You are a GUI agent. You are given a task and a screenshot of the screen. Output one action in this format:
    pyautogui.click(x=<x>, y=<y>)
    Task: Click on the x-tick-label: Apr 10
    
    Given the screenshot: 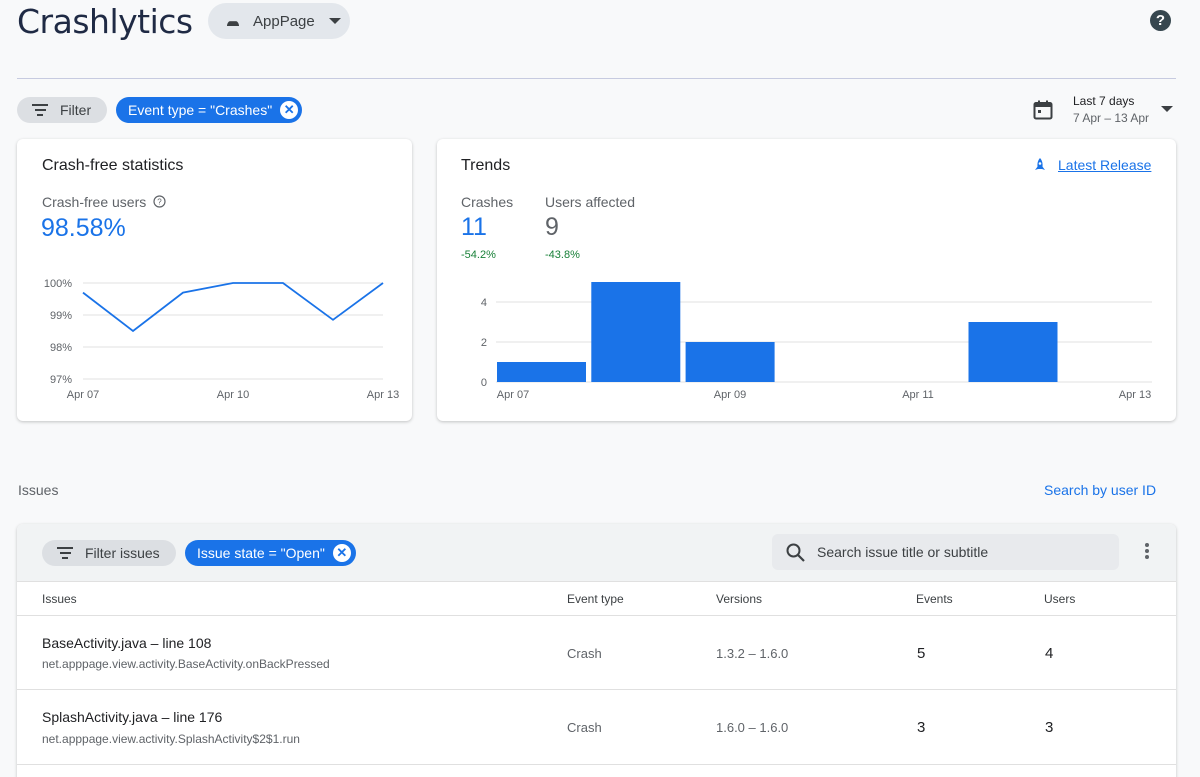 What is the action you would take?
    pyautogui.click(x=233, y=395)
    